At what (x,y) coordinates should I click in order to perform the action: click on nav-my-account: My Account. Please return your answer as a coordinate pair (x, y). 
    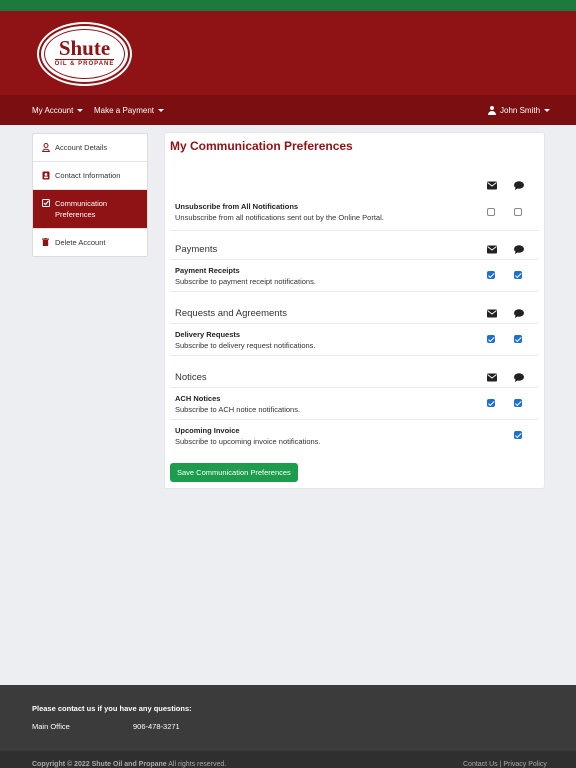
    Looking at the image, I should click on (58, 110).